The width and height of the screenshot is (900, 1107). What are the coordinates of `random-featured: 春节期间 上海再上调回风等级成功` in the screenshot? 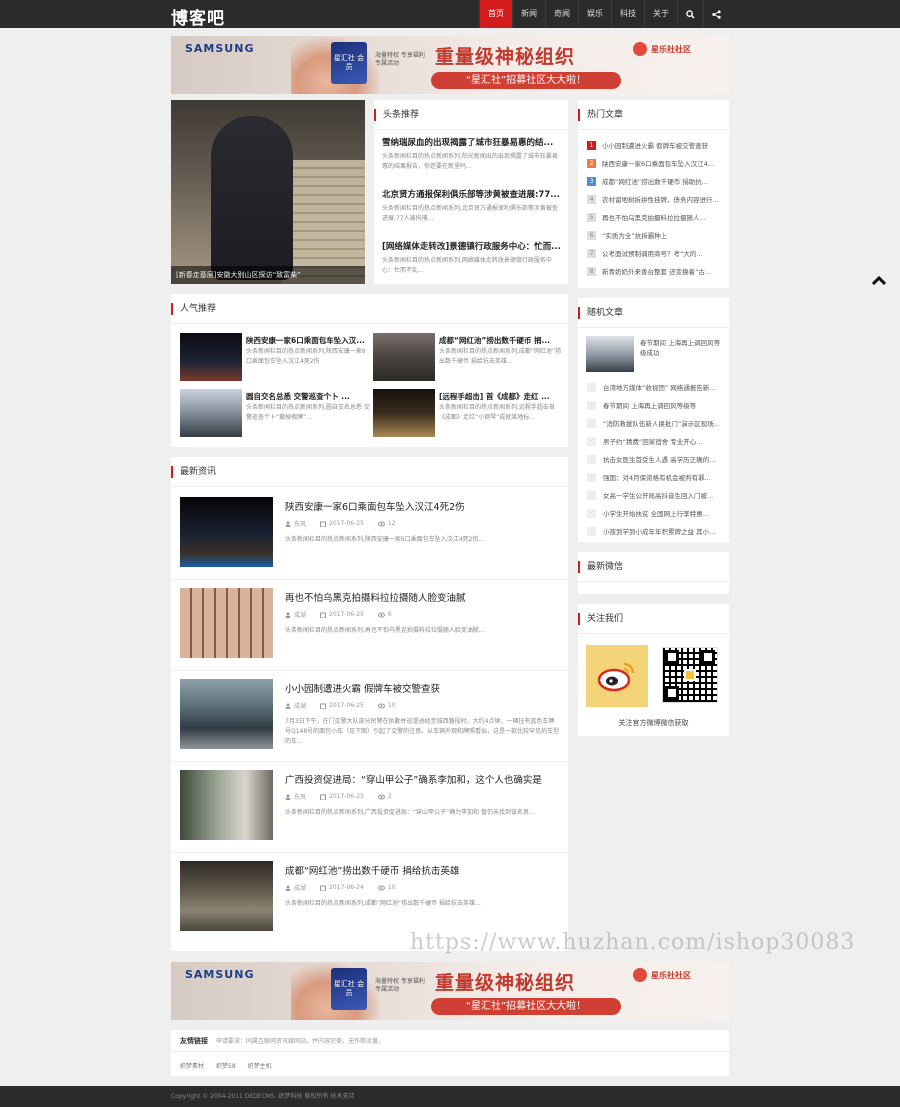 It's located at (653, 351).